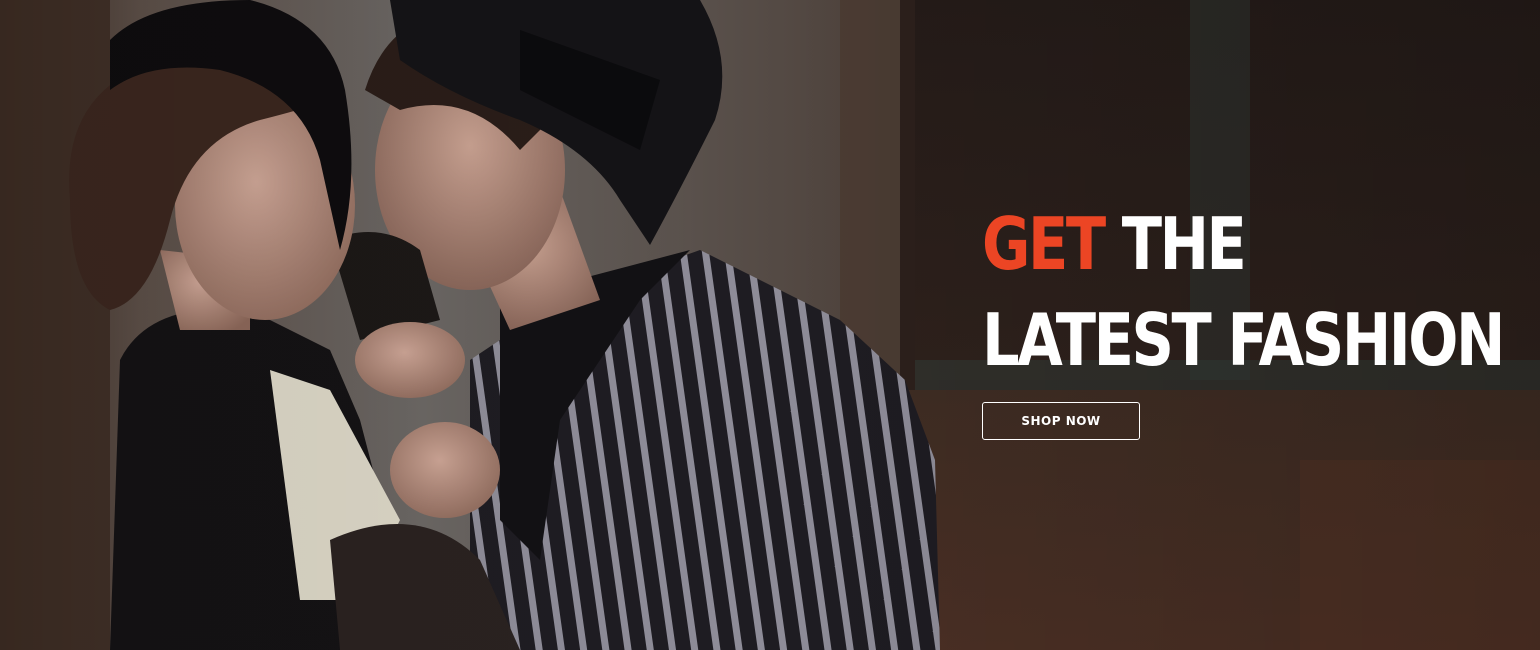 Image resolution: width=1540 pixels, height=650 pixels. I want to click on headline-word: THE, so click(1184, 244).